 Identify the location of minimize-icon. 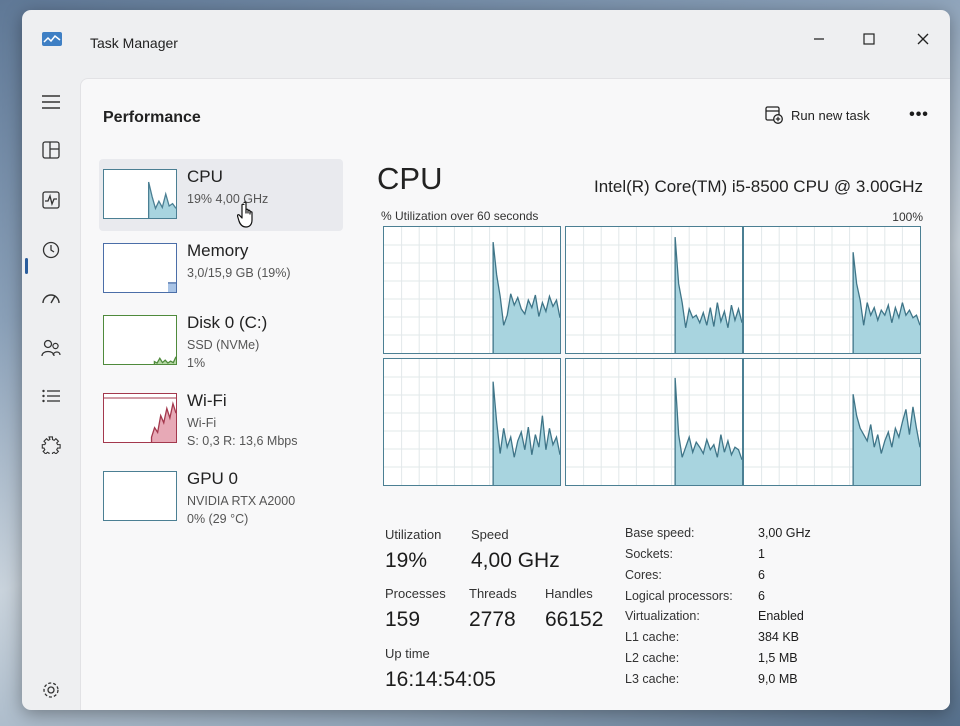
(819, 39).